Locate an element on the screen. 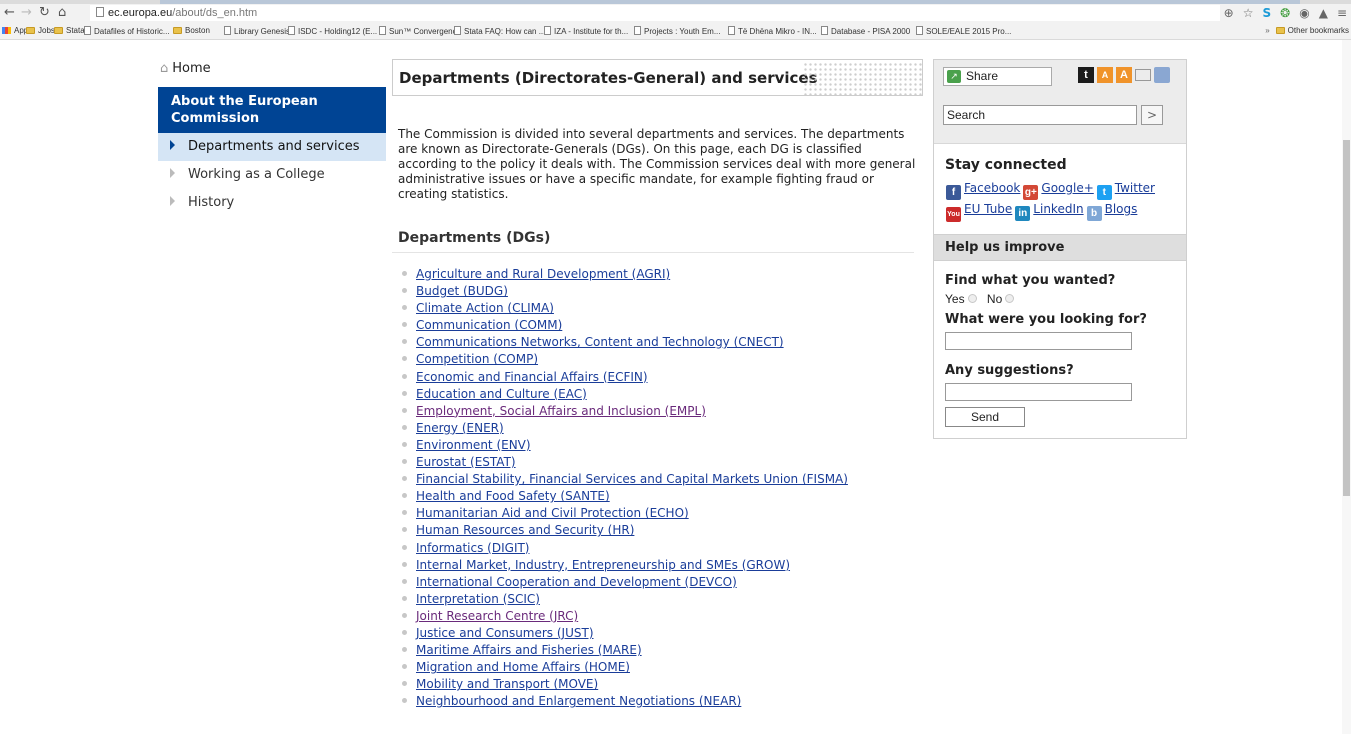 The height and width of the screenshot is (734, 1351). home-link: ⌂ Home is located at coordinates (273, 69).